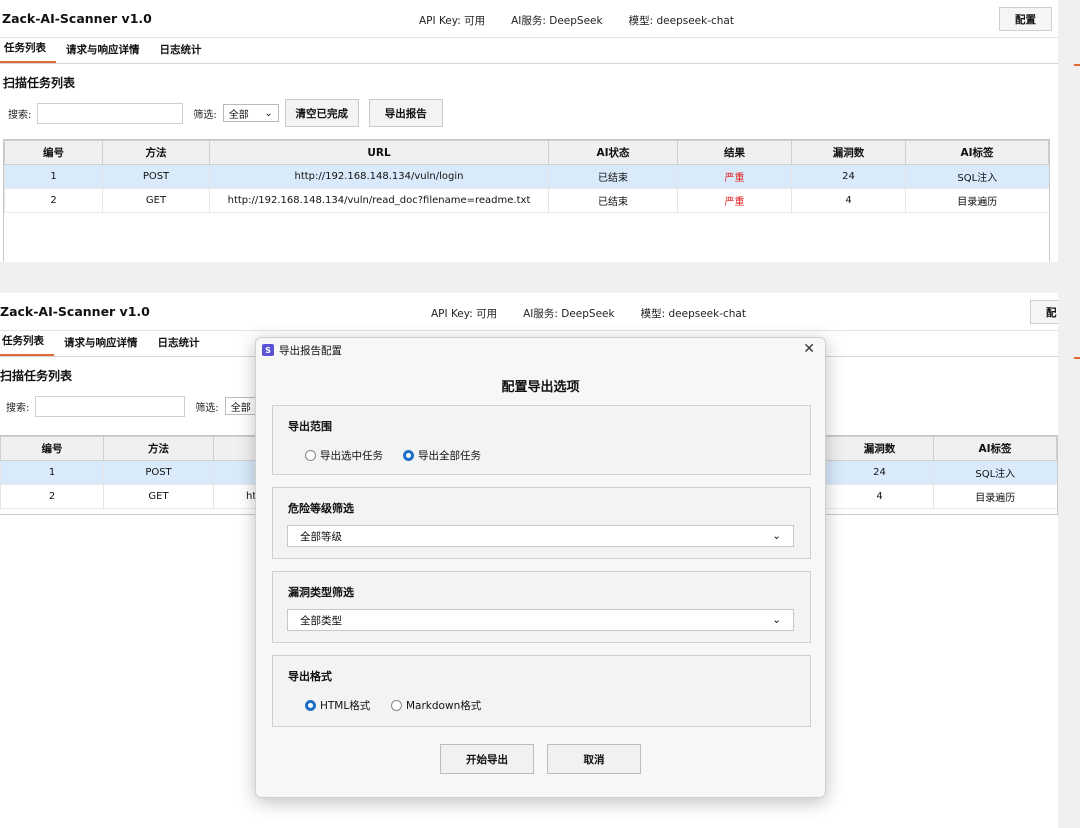 The image size is (1080, 828). I want to click on cell-ai-status: 已结束, so click(613, 200).